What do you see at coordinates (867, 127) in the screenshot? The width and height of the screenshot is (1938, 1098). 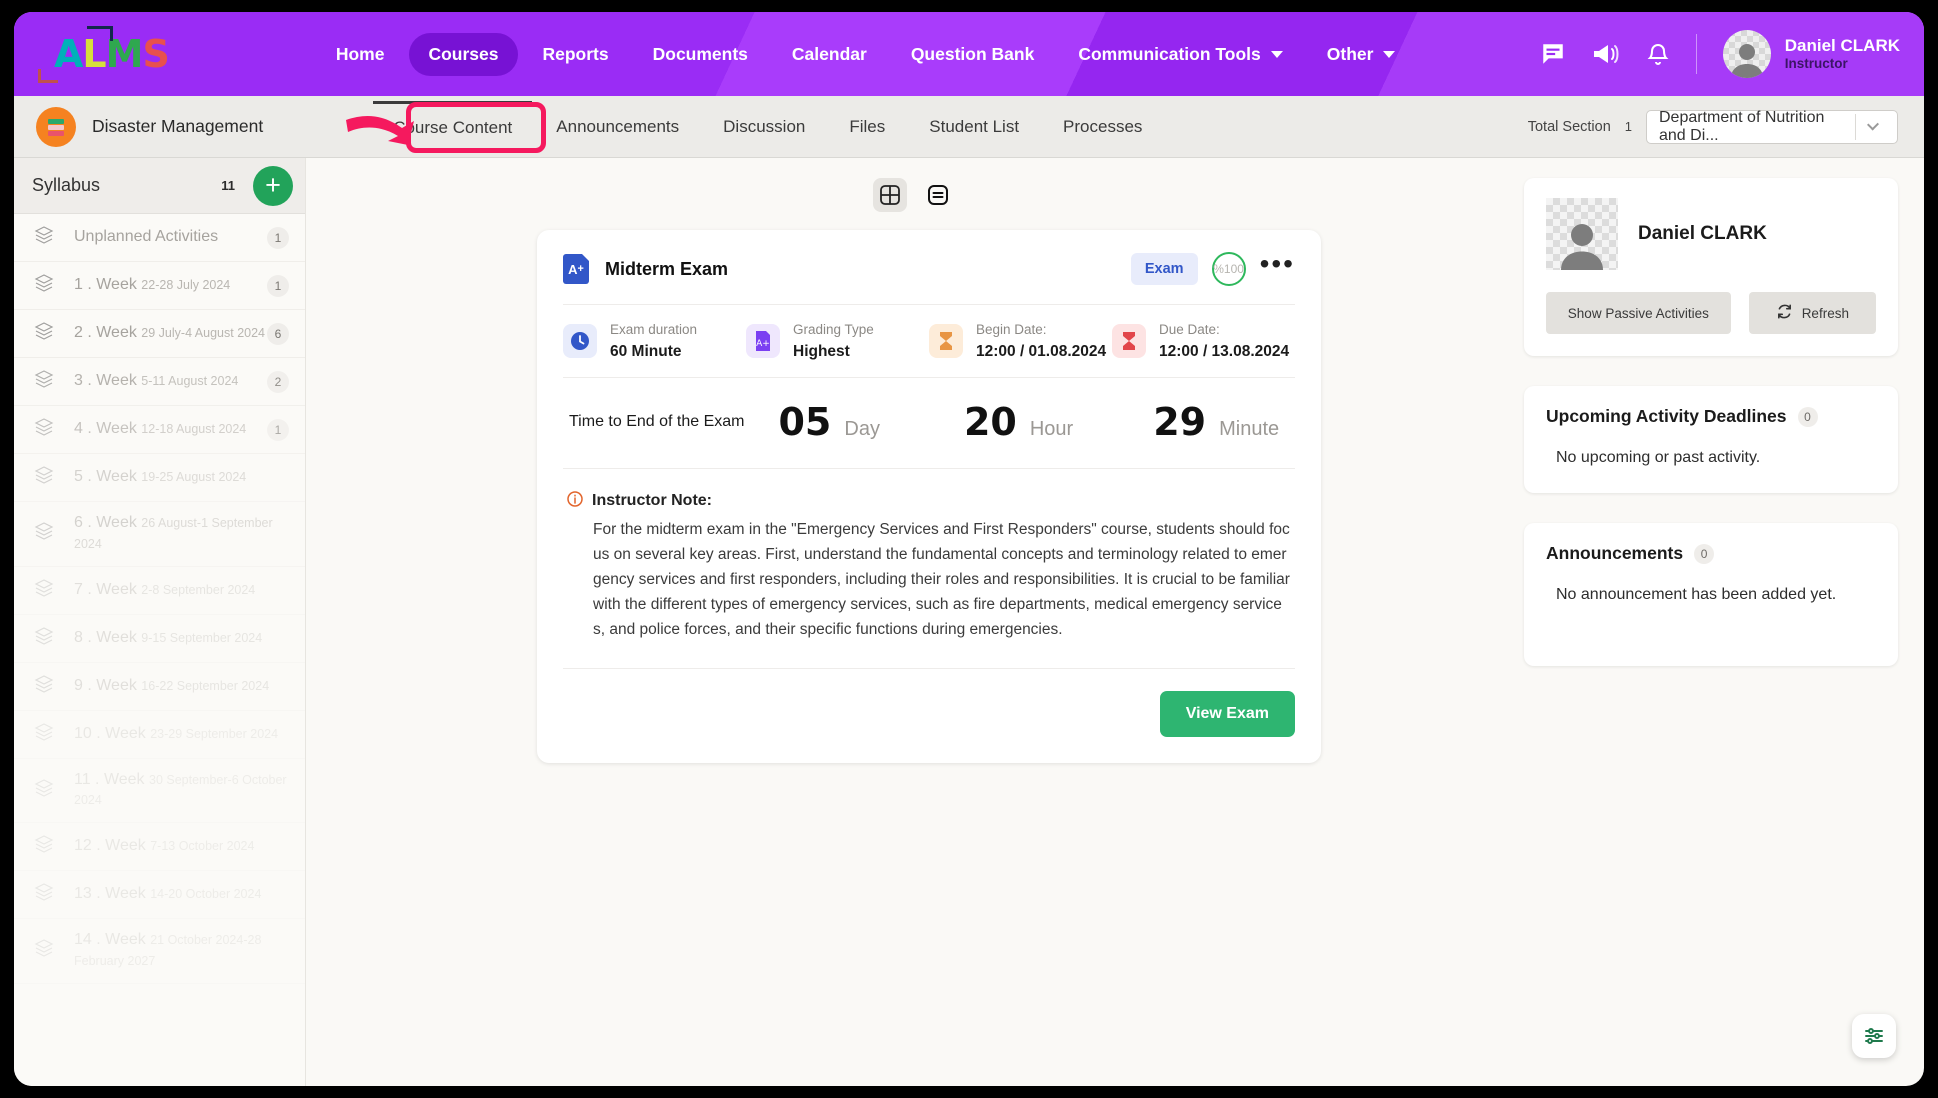 I see `tab-files: Files` at bounding box center [867, 127].